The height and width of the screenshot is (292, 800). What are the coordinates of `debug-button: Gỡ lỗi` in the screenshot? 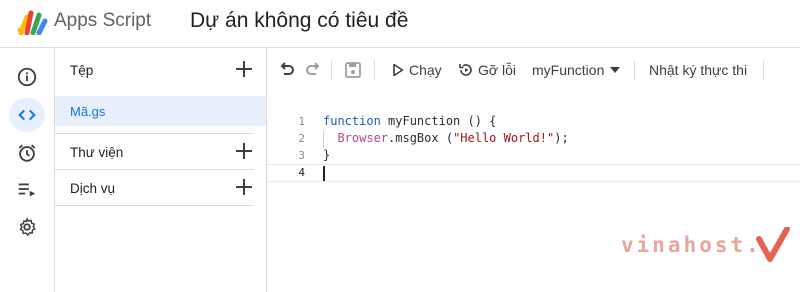 It's located at (487, 70).